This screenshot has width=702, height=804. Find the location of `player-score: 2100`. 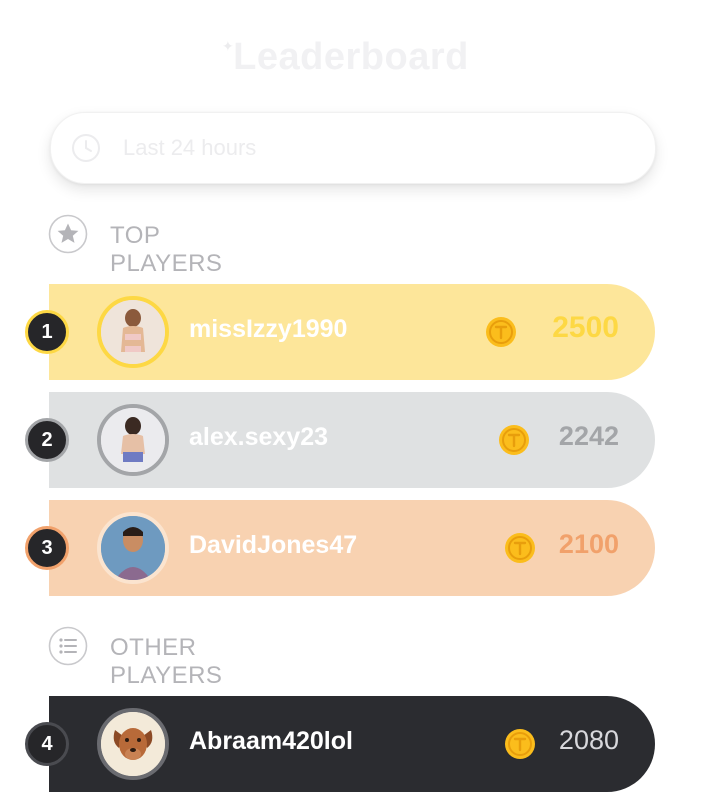

player-score: 2100 is located at coordinates (588, 544).